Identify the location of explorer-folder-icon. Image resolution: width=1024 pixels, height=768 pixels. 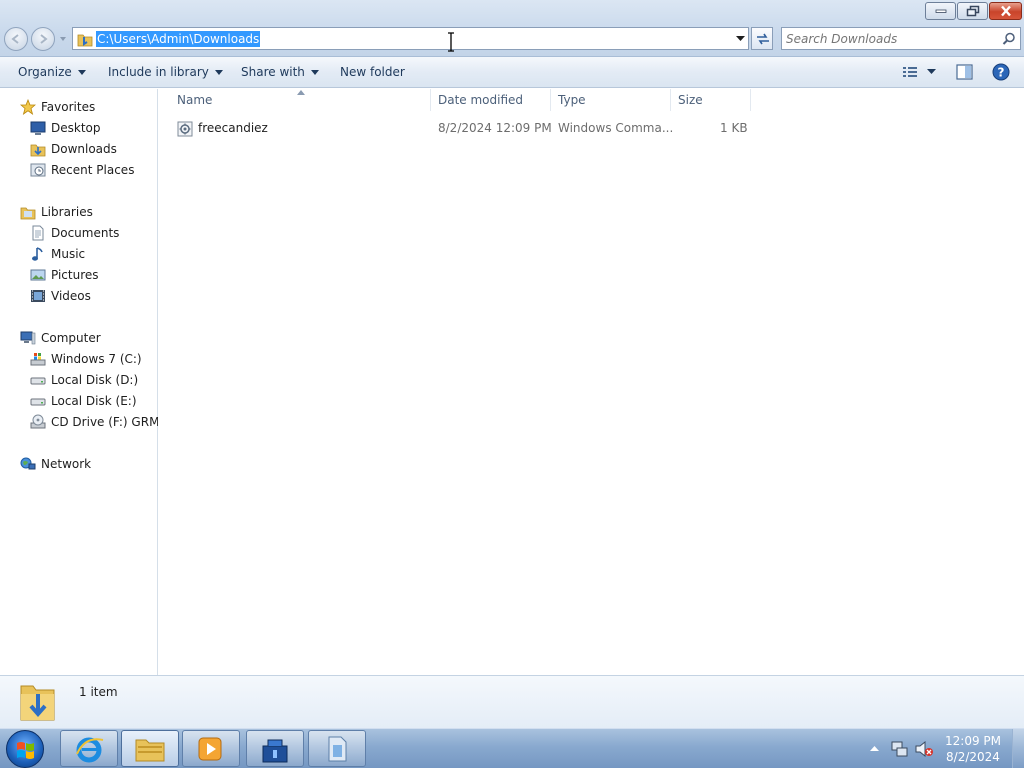
(150, 750).